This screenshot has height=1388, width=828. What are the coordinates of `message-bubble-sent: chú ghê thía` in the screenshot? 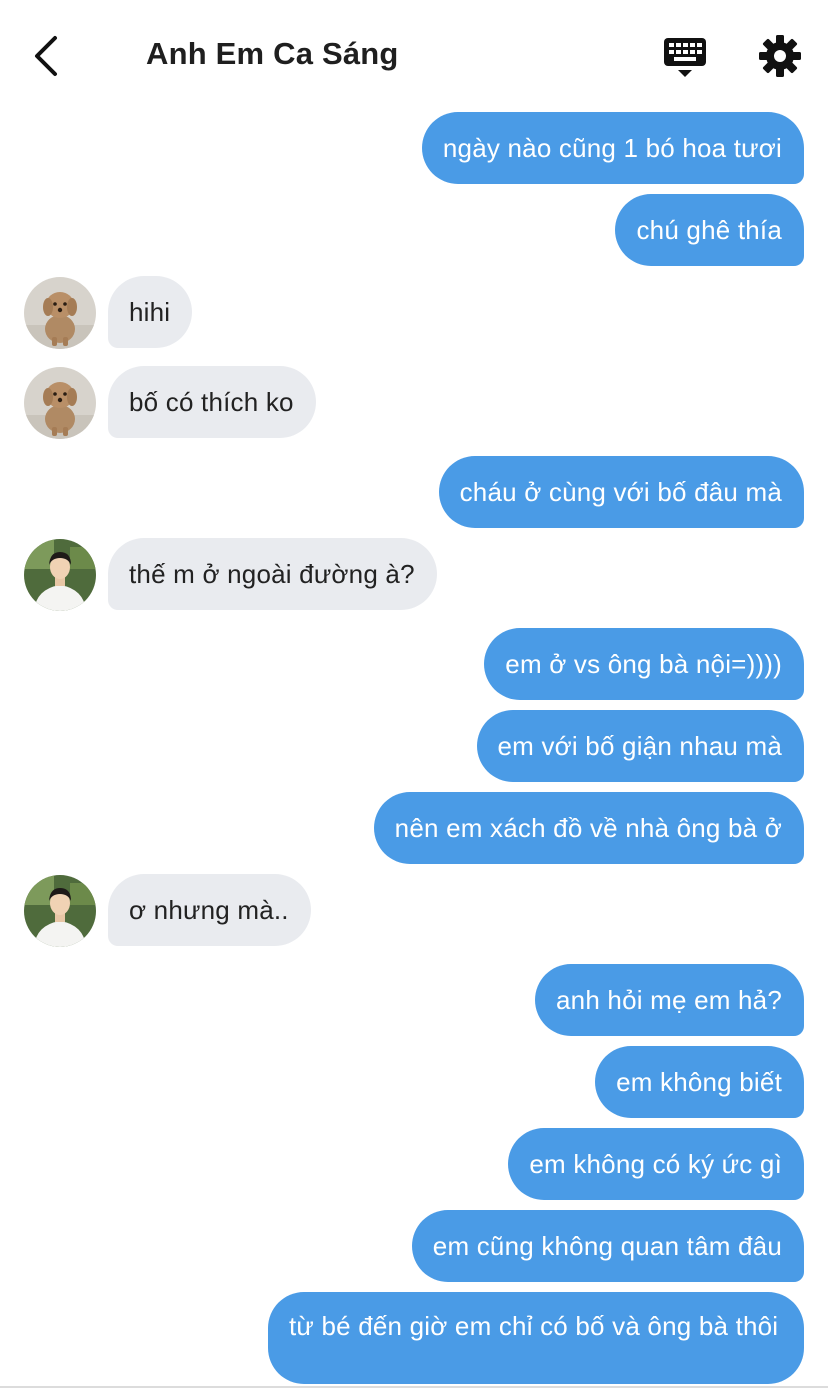 It's located at (709, 230).